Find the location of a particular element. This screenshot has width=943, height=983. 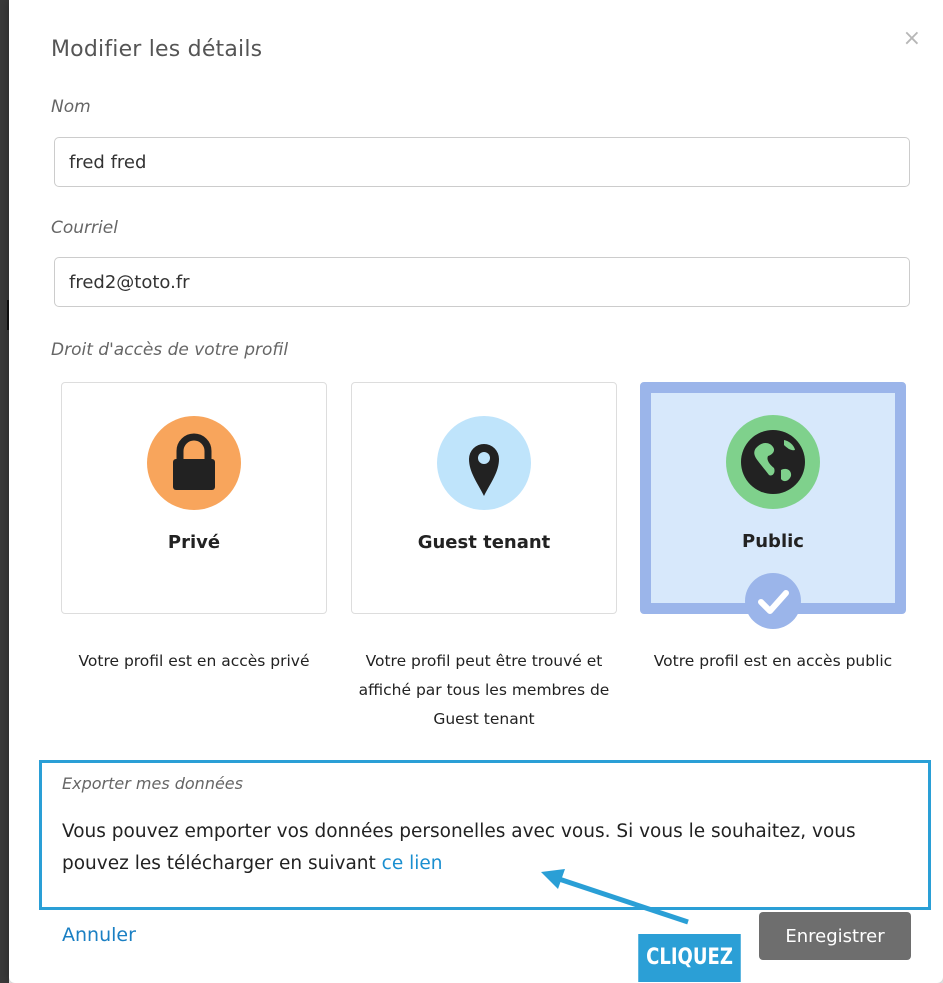

name-input is located at coordinates (482, 162).